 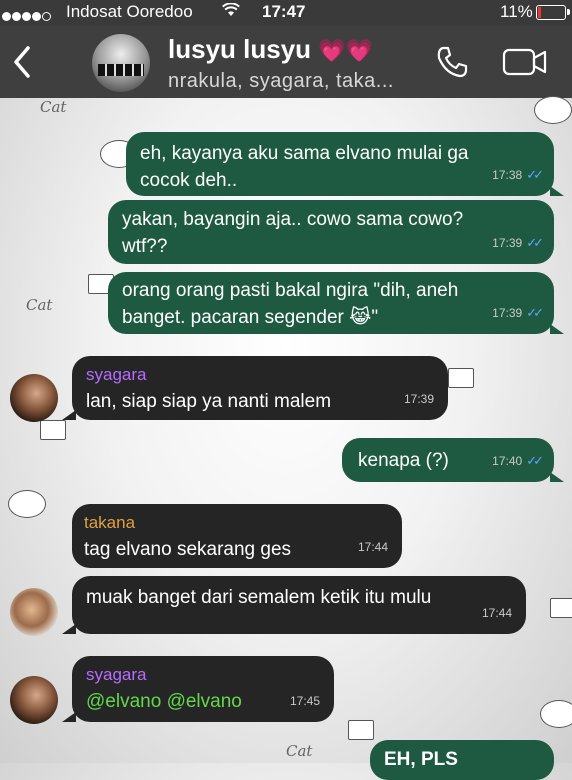 I want to click on carrier-name: Indosat Ooredoo, so click(x=129, y=11).